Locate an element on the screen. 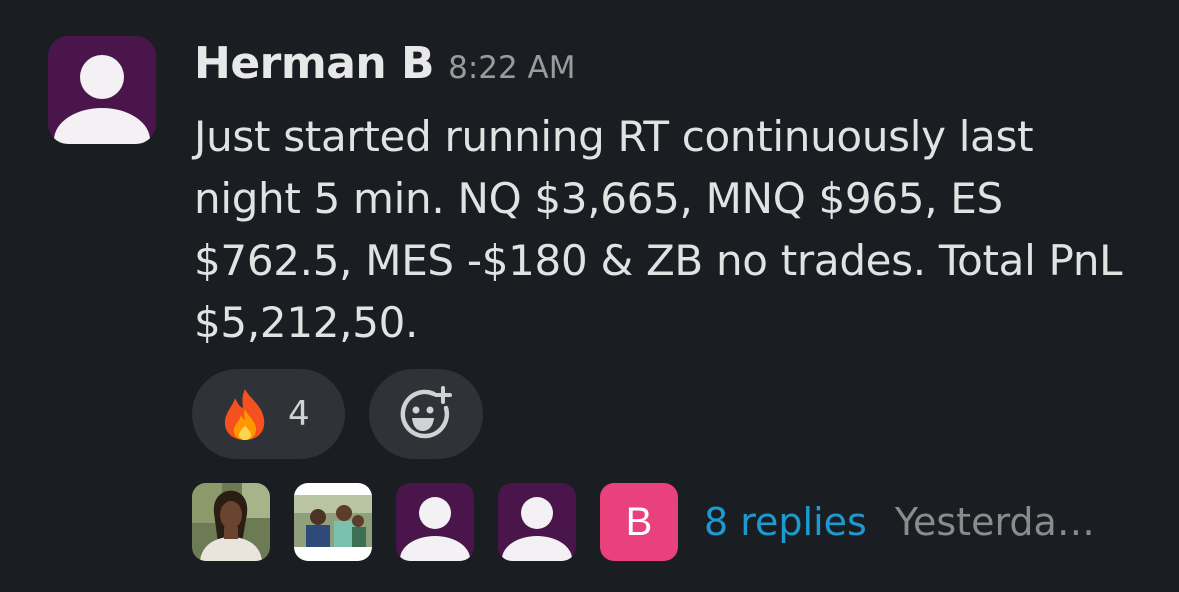  add-emoji-icon is located at coordinates (426, 412).